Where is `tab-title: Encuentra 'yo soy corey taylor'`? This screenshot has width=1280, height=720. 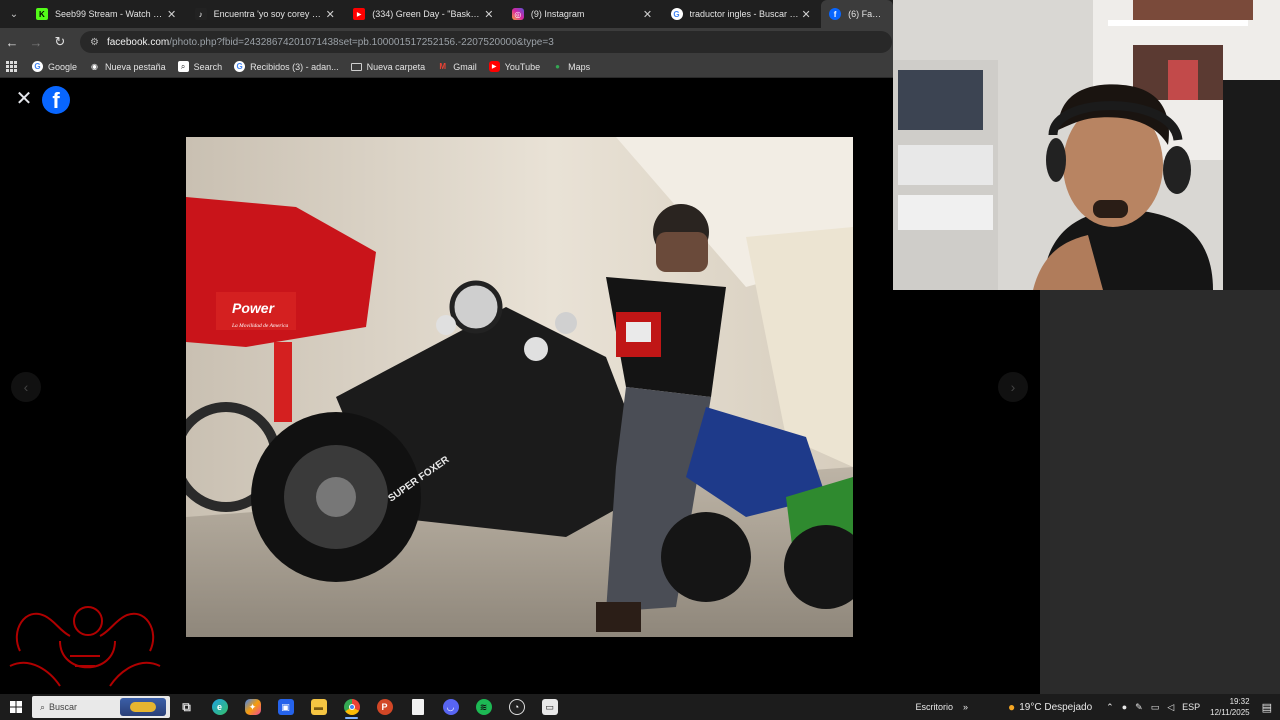
tab-title: Encuentra 'yo soy corey taylor' is located at coordinates (268, 14).